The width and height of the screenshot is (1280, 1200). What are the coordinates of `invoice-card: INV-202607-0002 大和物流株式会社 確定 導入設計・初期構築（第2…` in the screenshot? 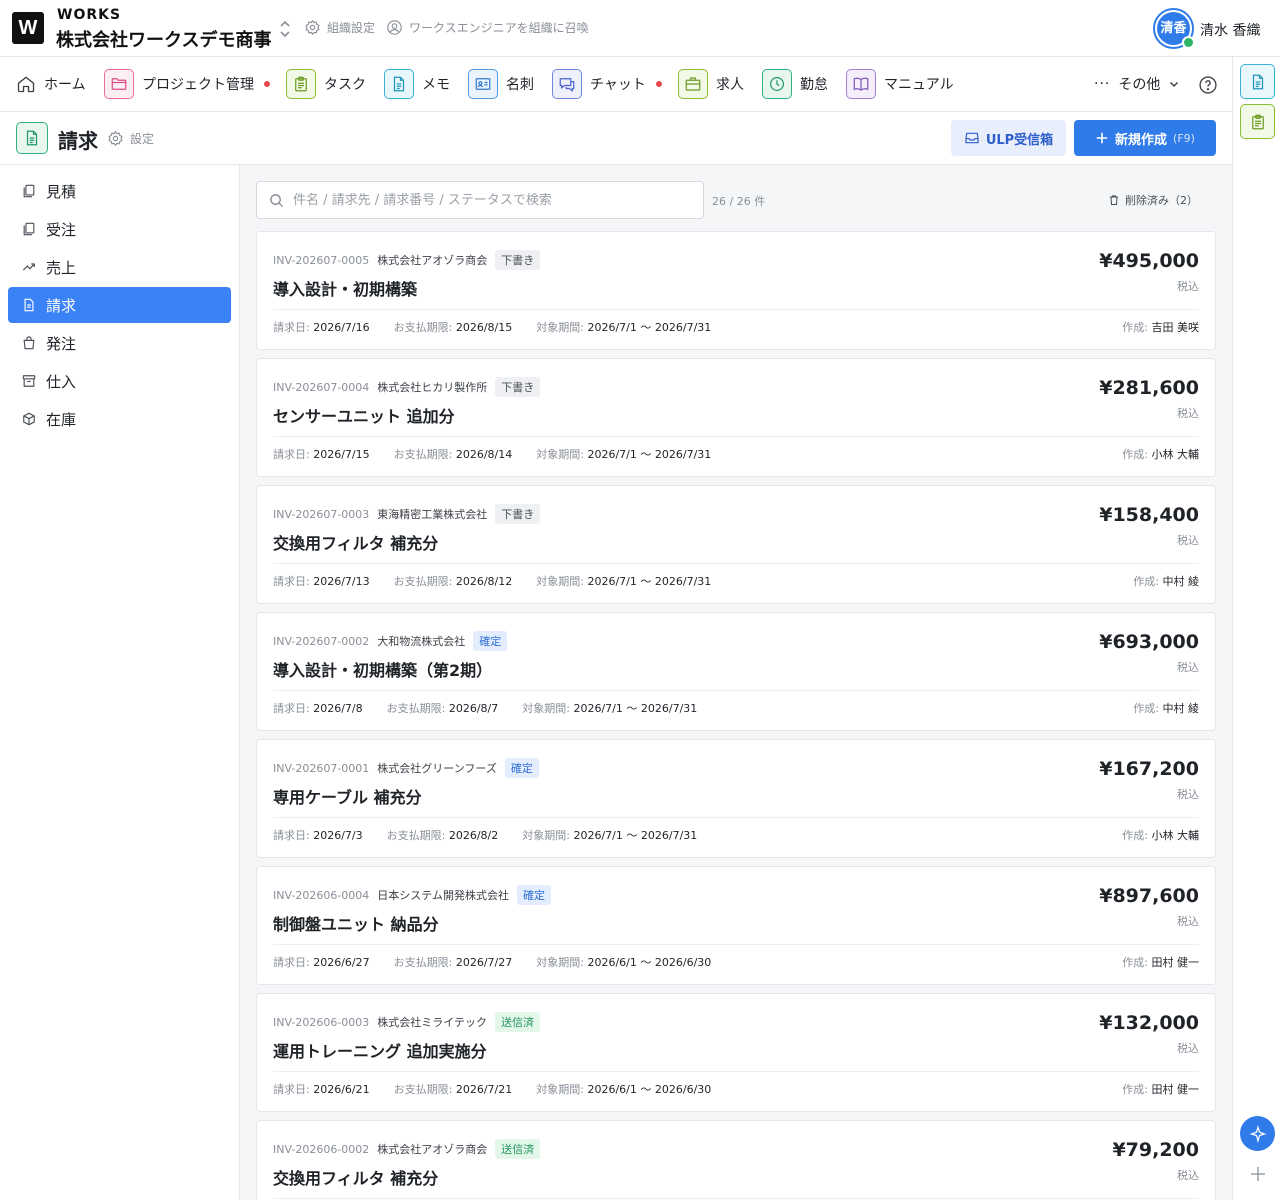 It's located at (736, 671).